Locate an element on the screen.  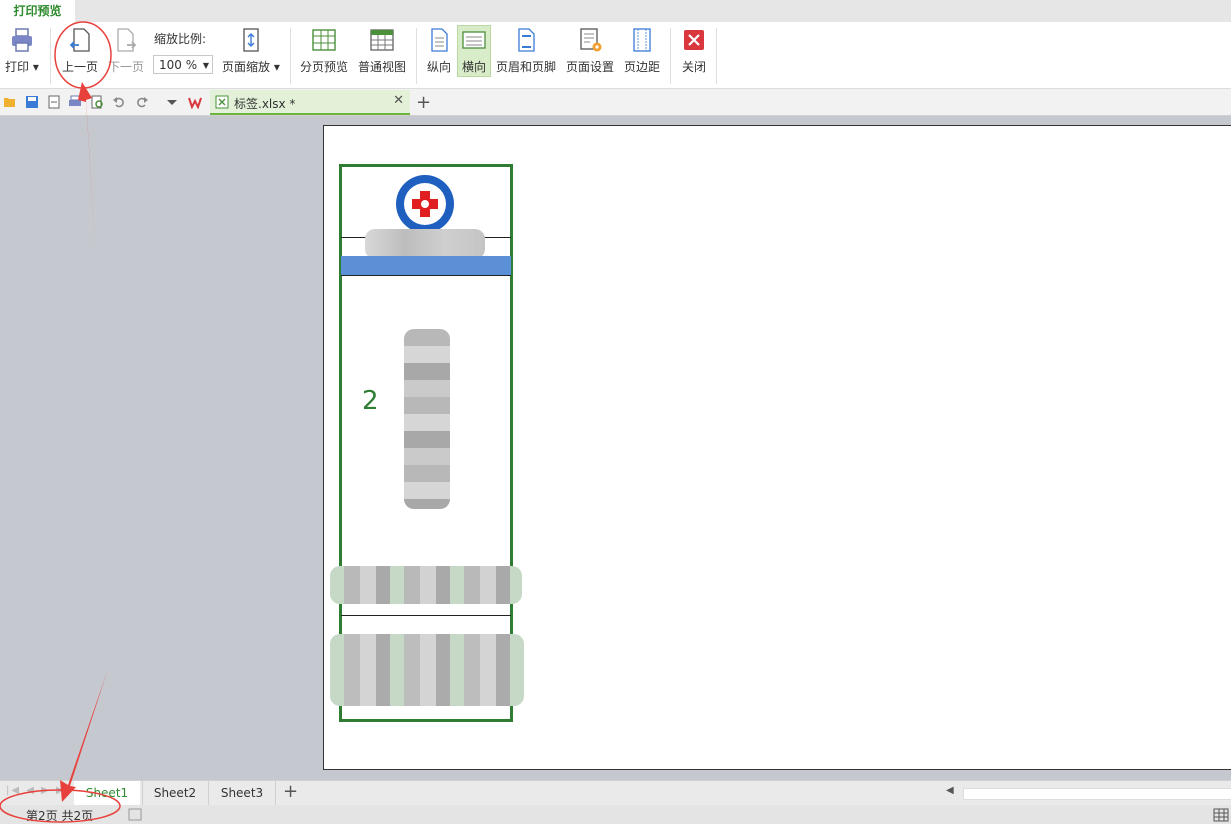
zoom-select: 100 % ▼ is located at coordinates (183, 64).